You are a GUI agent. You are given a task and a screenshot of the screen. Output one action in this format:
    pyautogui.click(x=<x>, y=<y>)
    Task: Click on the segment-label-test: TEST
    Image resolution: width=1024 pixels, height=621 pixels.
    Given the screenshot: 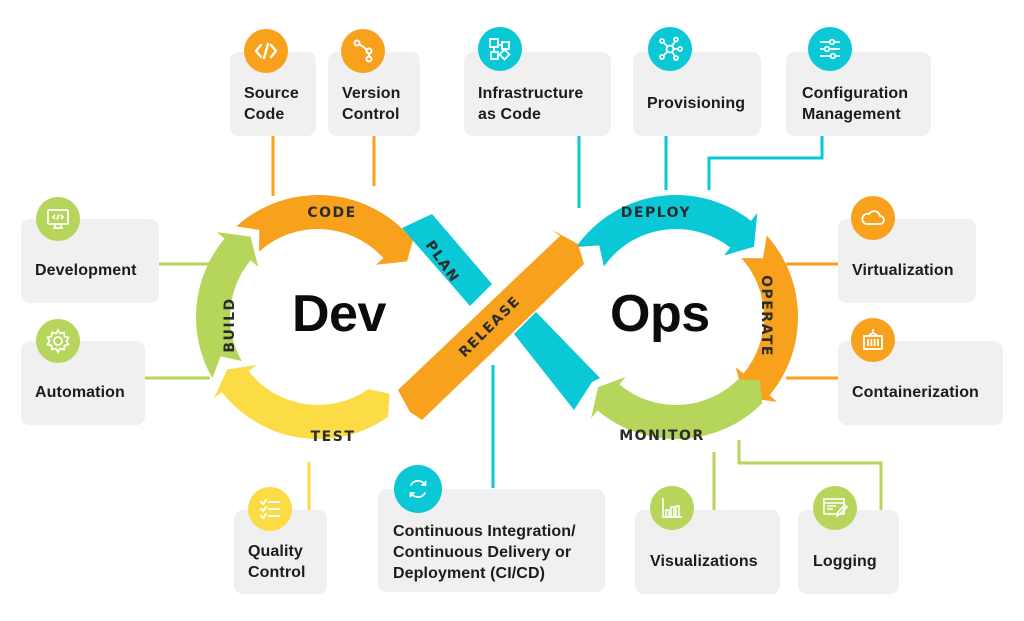 What is the action you would take?
    pyautogui.click(x=333, y=437)
    